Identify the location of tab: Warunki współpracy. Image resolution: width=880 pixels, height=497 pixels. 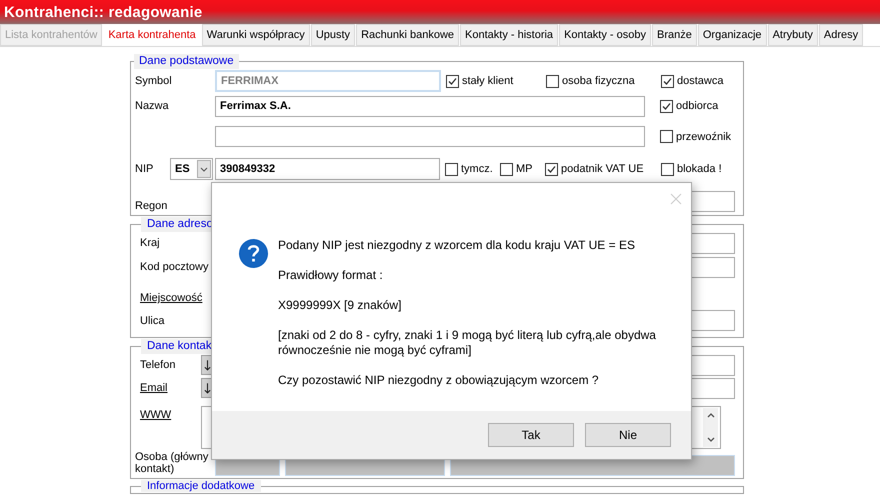
(256, 35).